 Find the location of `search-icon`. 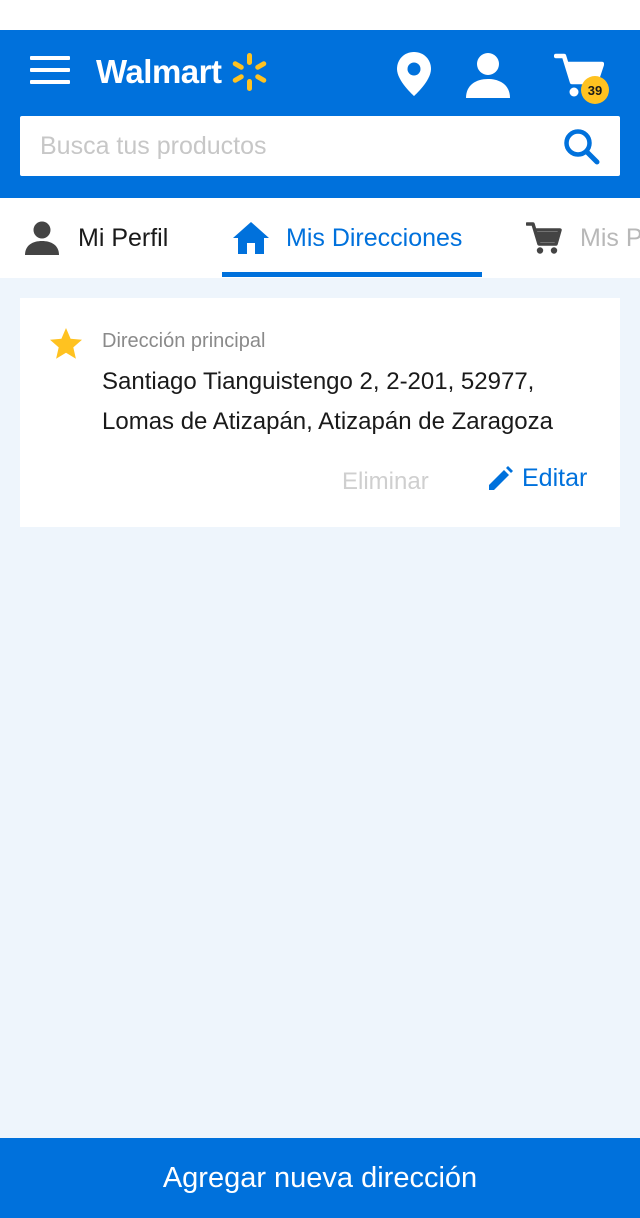

search-icon is located at coordinates (582, 147).